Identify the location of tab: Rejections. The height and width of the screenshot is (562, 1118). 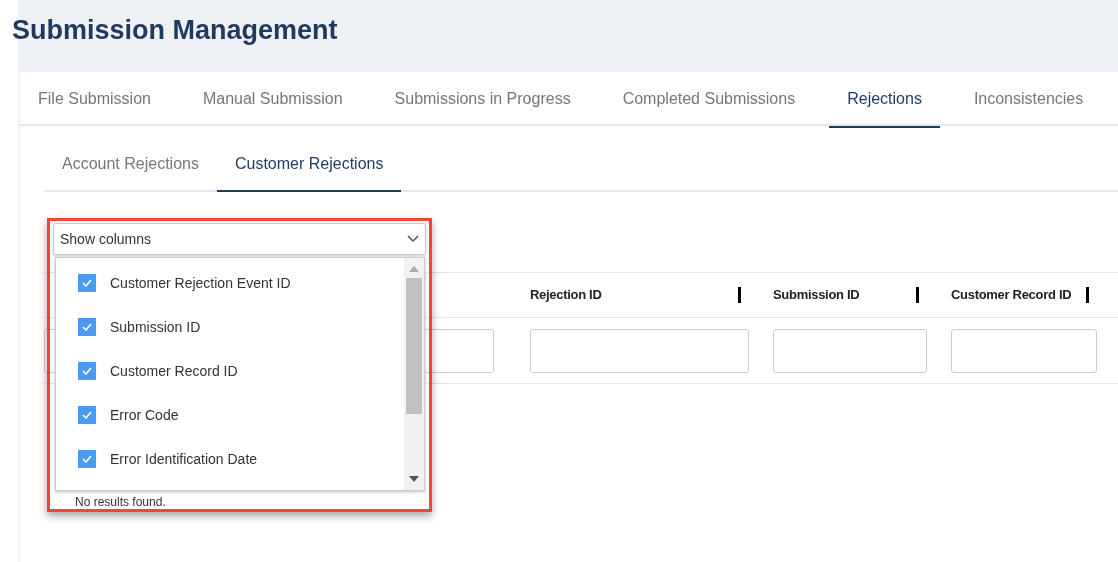
(884, 100).